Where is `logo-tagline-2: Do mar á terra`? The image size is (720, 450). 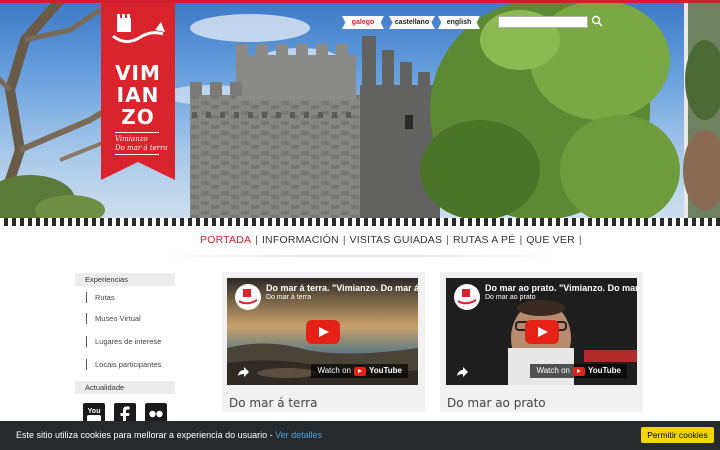
logo-tagline-2: Do mar á terra is located at coordinates (141, 148).